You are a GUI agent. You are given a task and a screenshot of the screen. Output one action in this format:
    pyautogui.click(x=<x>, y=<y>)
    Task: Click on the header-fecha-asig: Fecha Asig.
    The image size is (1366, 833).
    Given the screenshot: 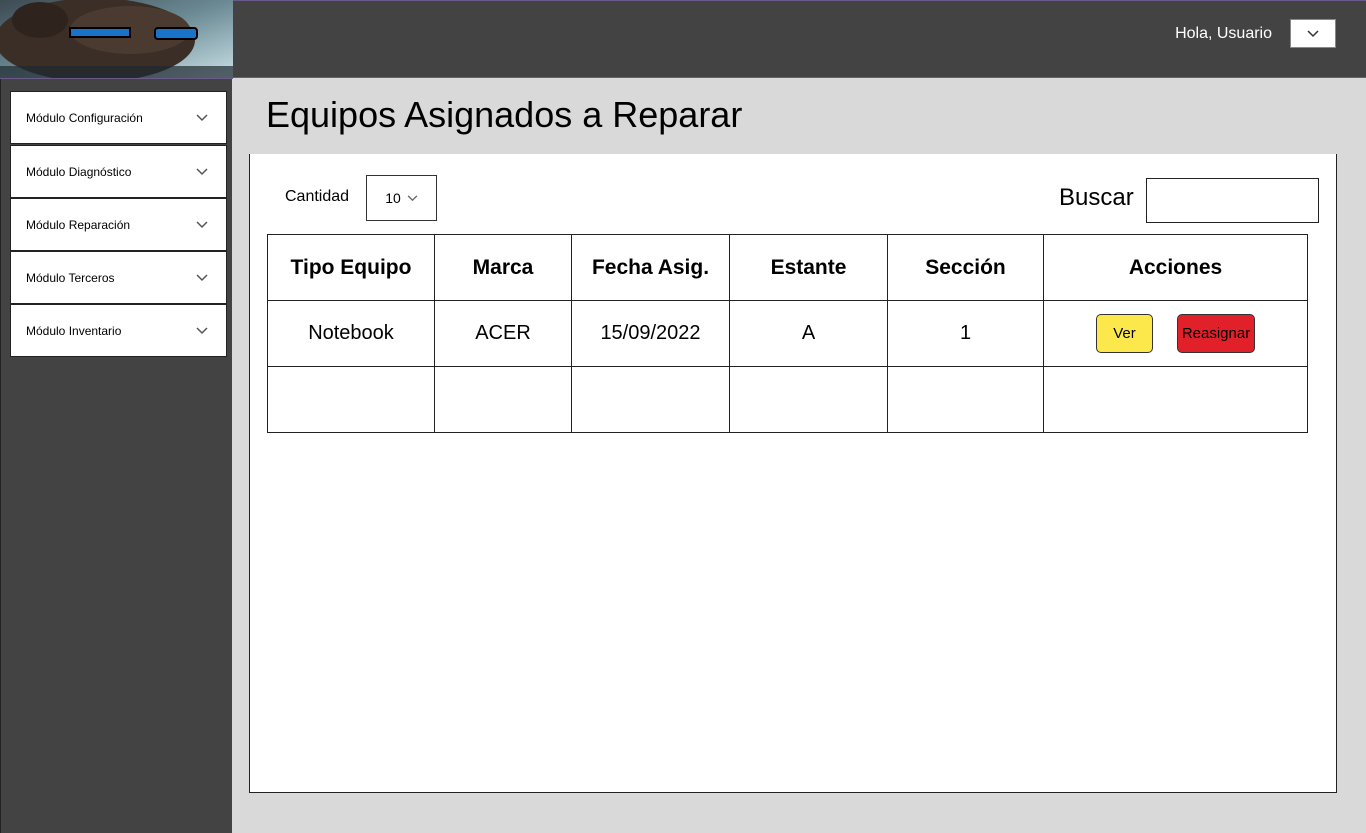 What is the action you would take?
    pyautogui.click(x=650, y=267)
    